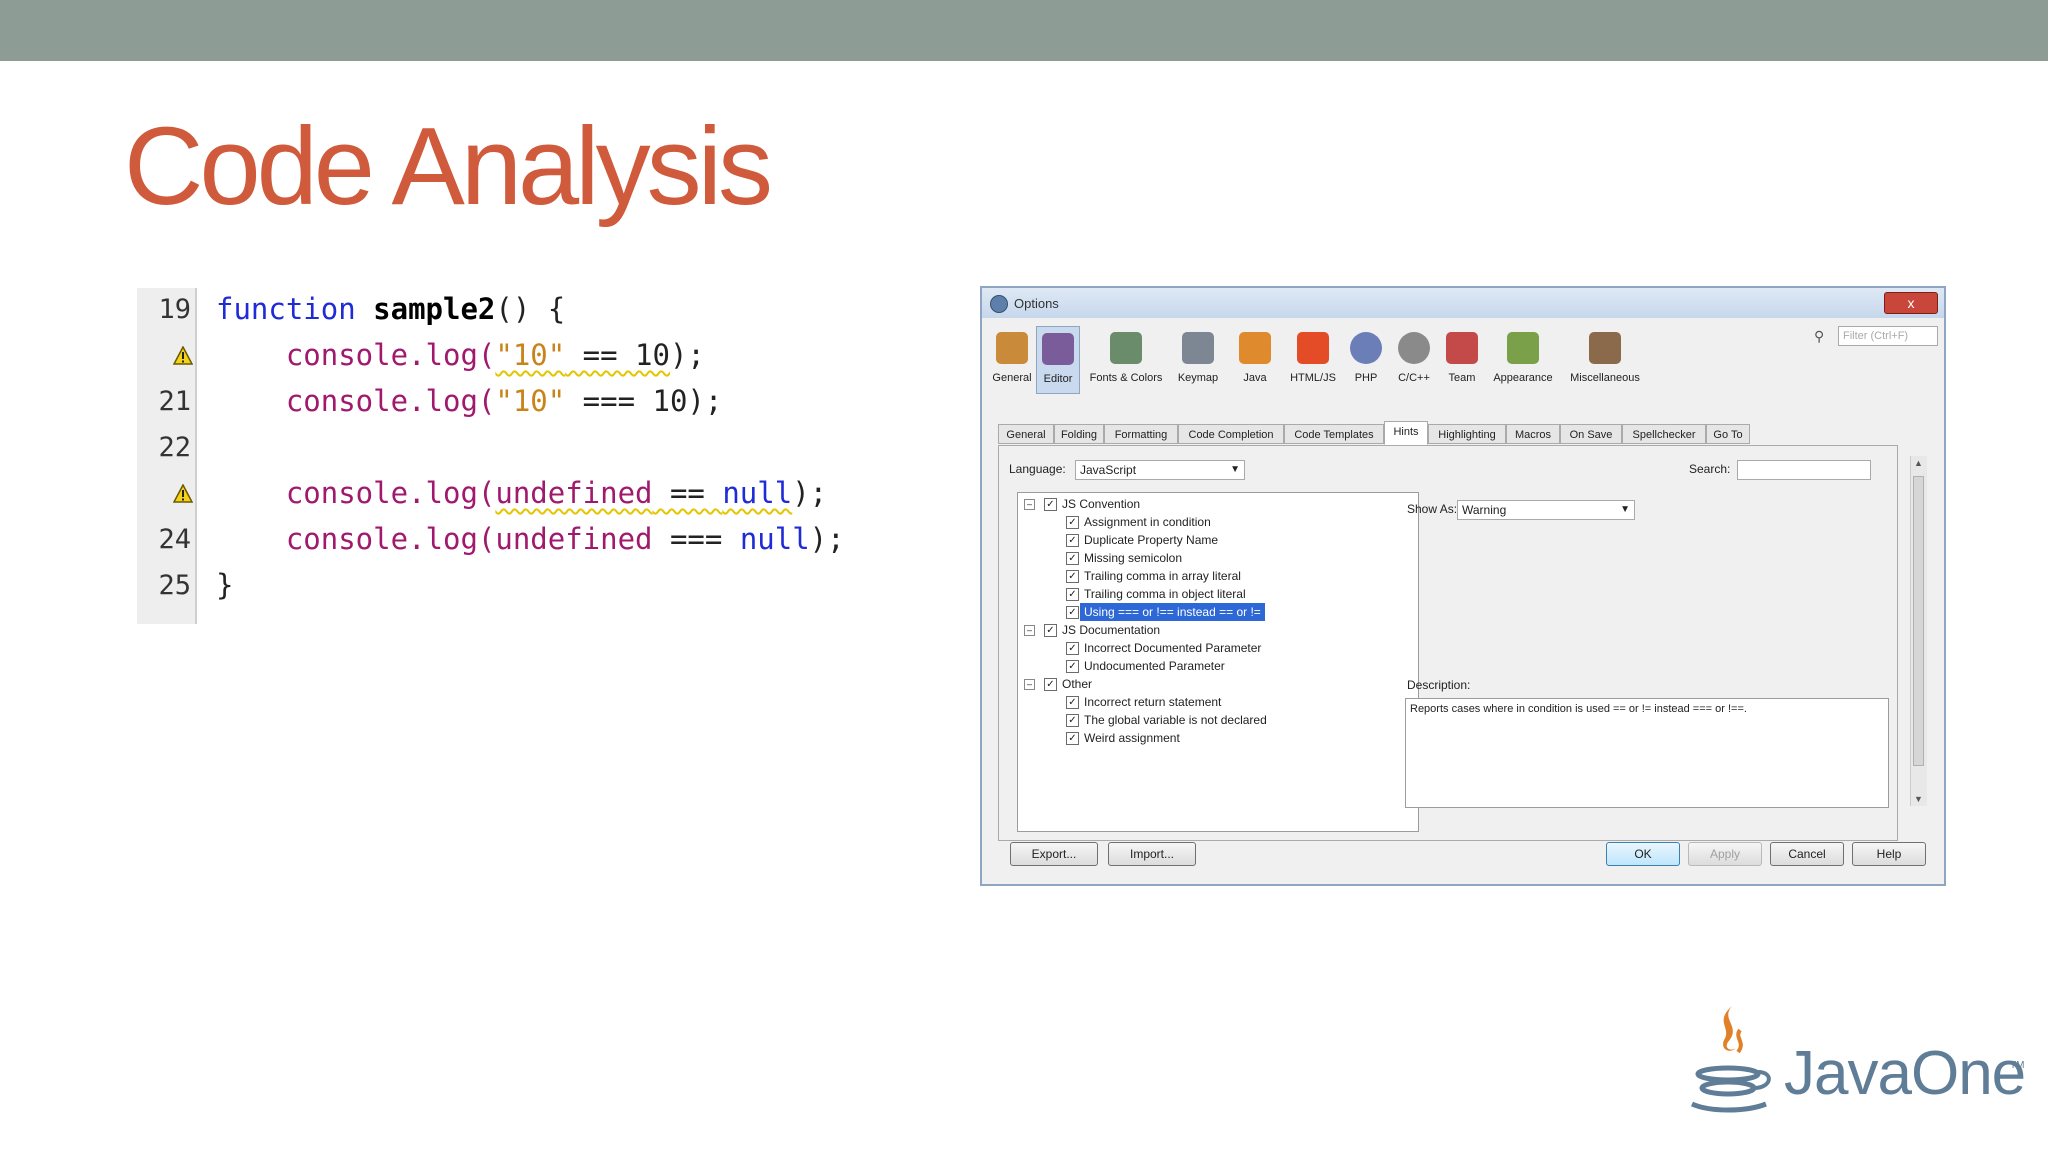  What do you see at coordinates (530, 309) in the screenshot?
I see `code-punct: () {` at bounding box center [530, 309].